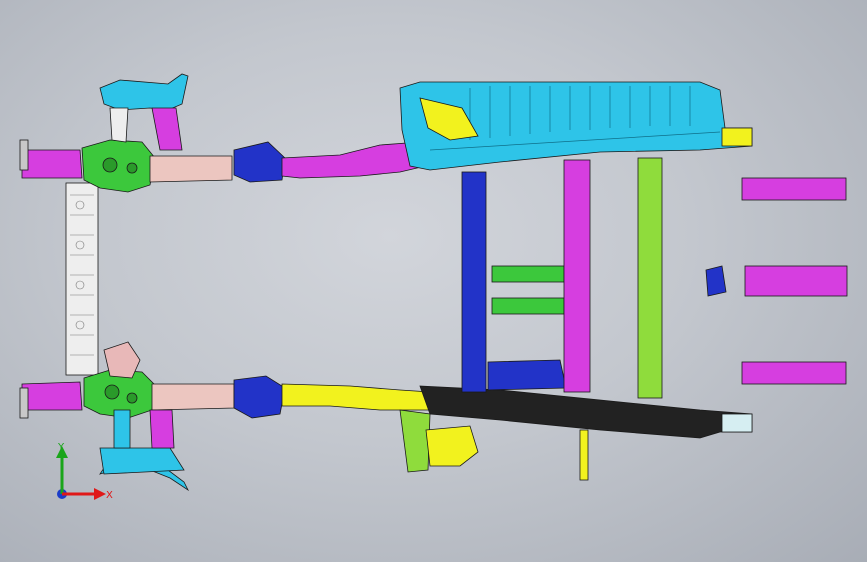 The height and width of the screenshot is (562, 867). I want to click on y-axis-label: Y, so click(61, 447).